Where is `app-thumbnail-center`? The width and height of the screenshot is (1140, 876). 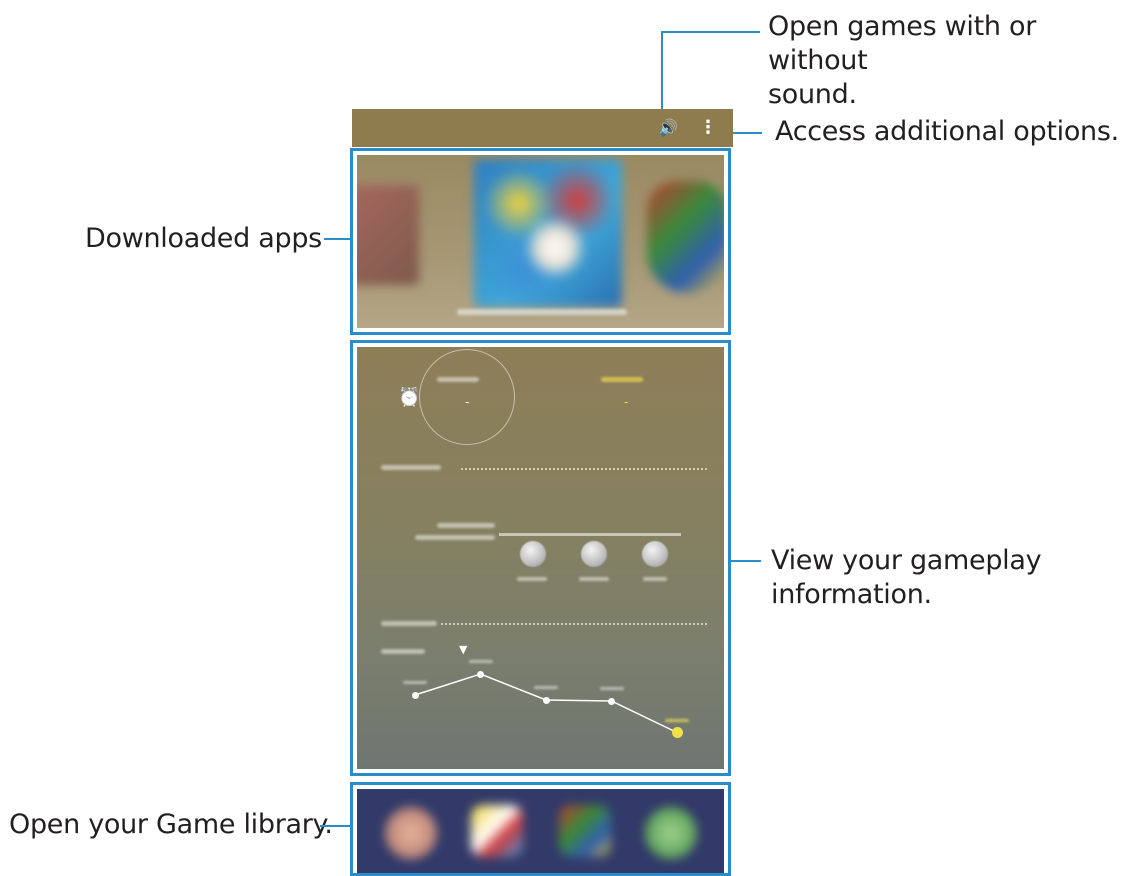 app-thumbnail-center is located at coordinates (548, 233).